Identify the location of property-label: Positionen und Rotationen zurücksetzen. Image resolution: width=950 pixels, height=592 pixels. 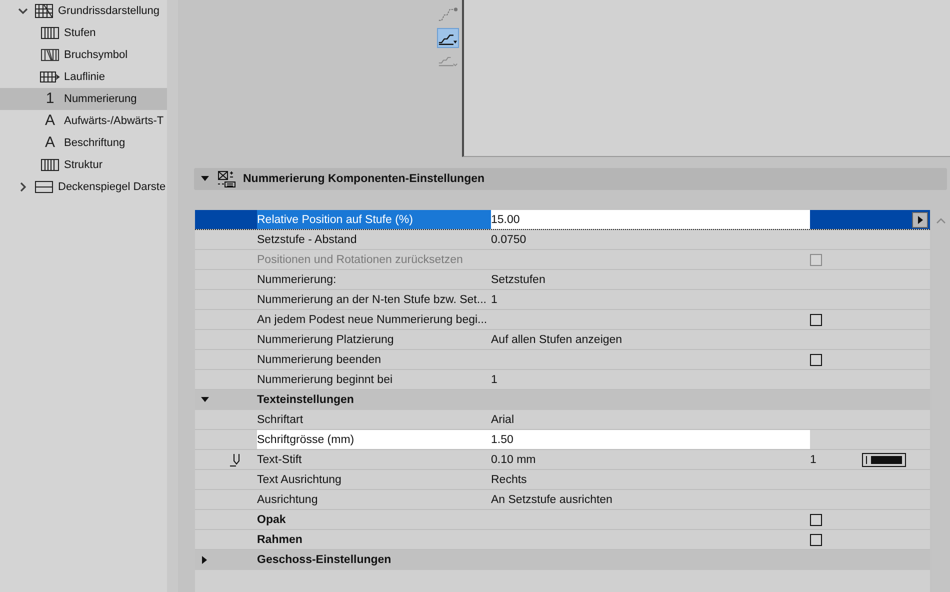
(360, 260).